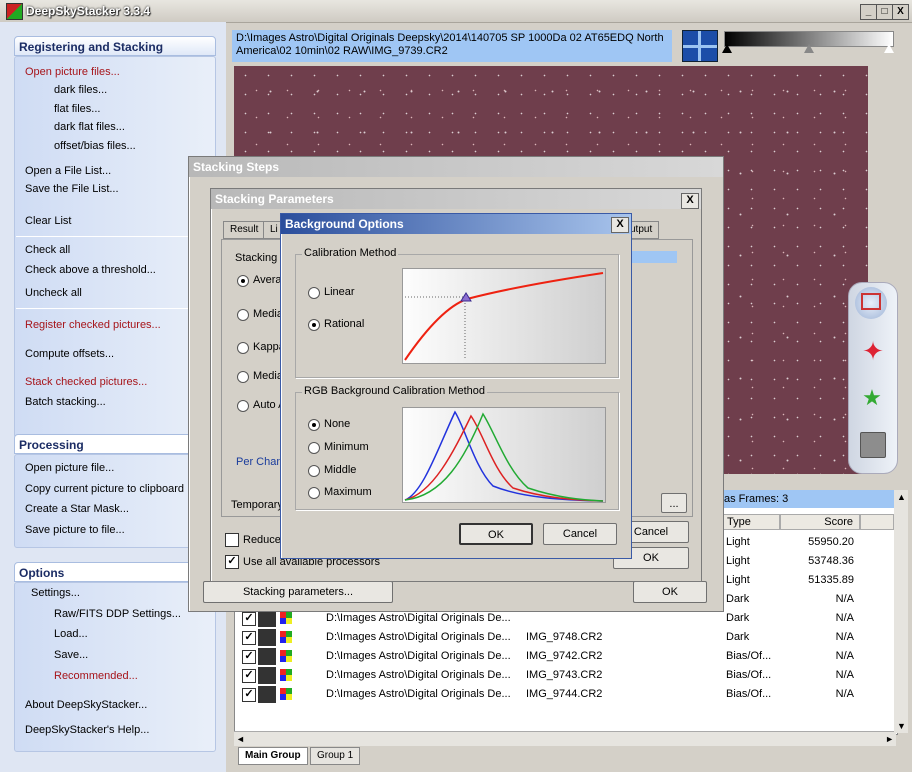  Describe the element at coordinates (751, 522) in the screenshot. I see `column-header-type: Type` at that location.